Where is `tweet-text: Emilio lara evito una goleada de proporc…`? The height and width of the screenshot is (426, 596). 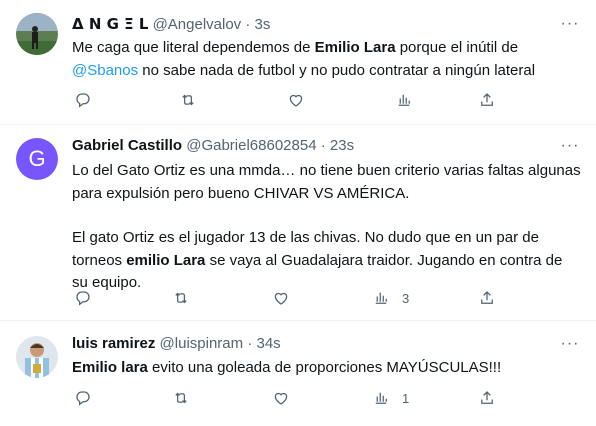 tweet-text: Emilio lara evito una goleada de proporc… is located at coordinates (327, 368).